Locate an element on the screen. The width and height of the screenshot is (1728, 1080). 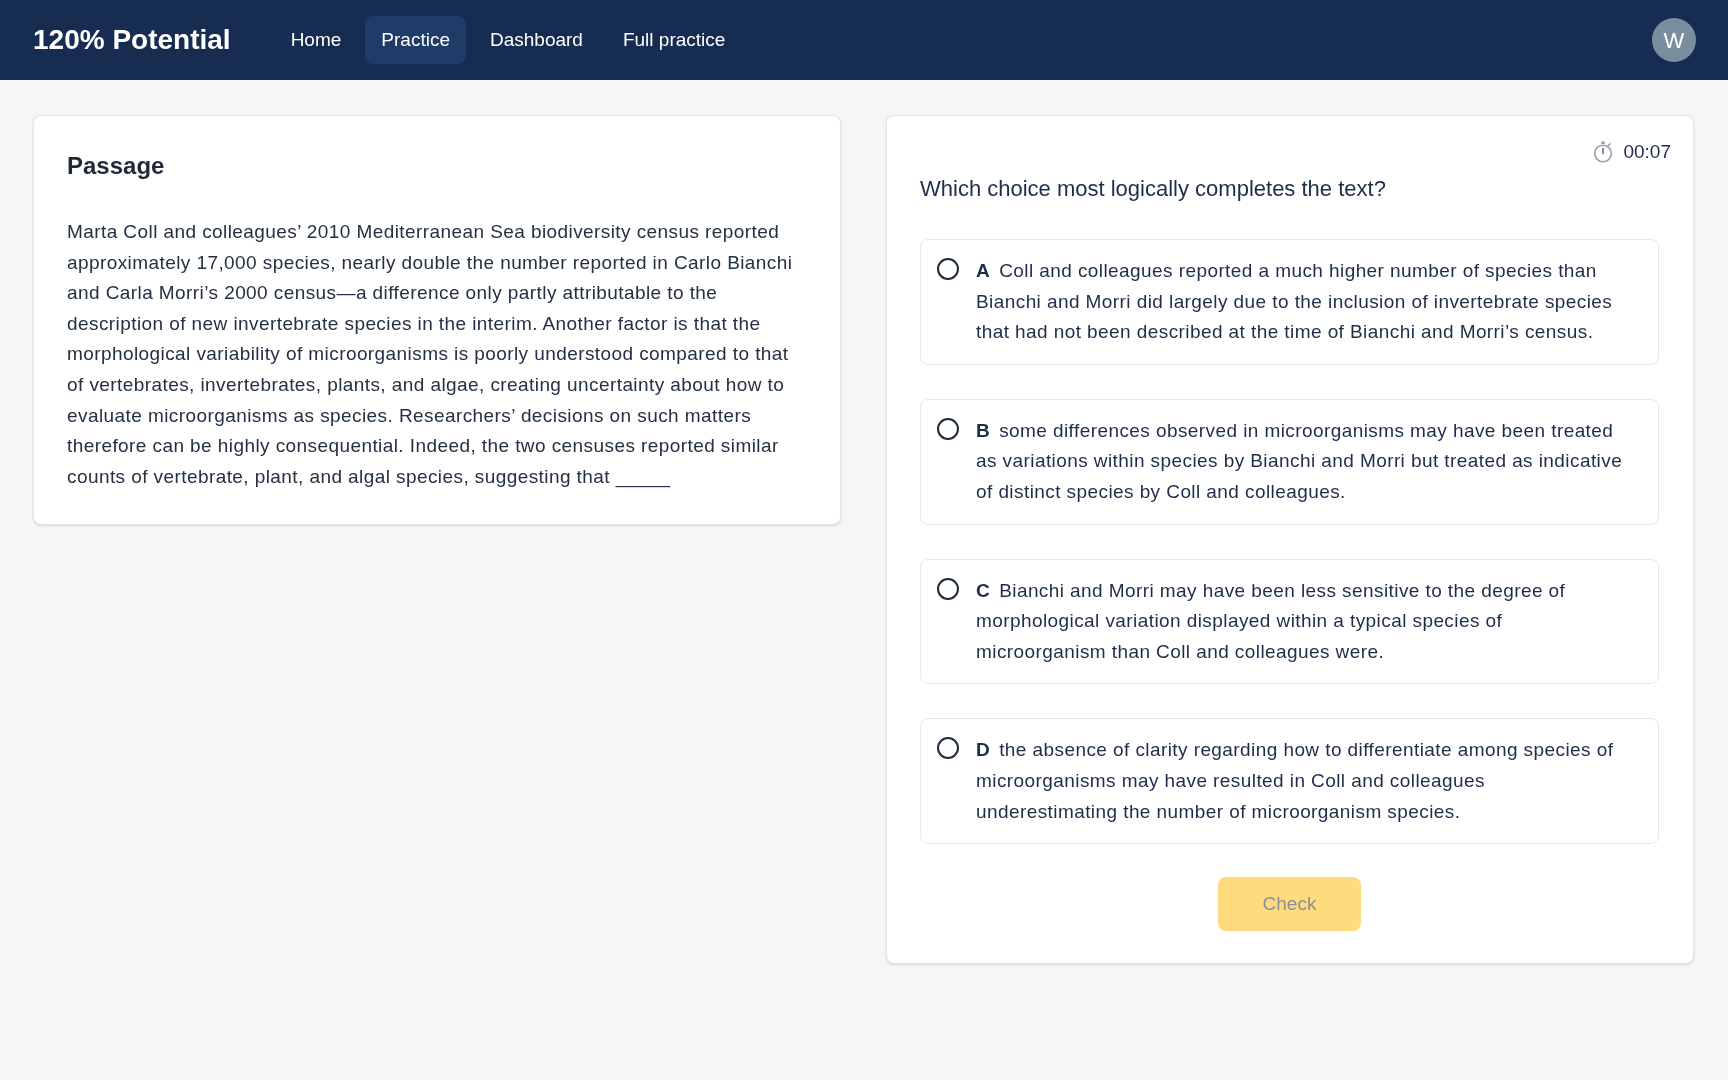
answer-option: B some differences observed in microorganisms may have been treated as variations within species by Bianchi and Morri but treated as indicative of distinct species by Coll and colleagues. is located at coordinates (1289, 461).